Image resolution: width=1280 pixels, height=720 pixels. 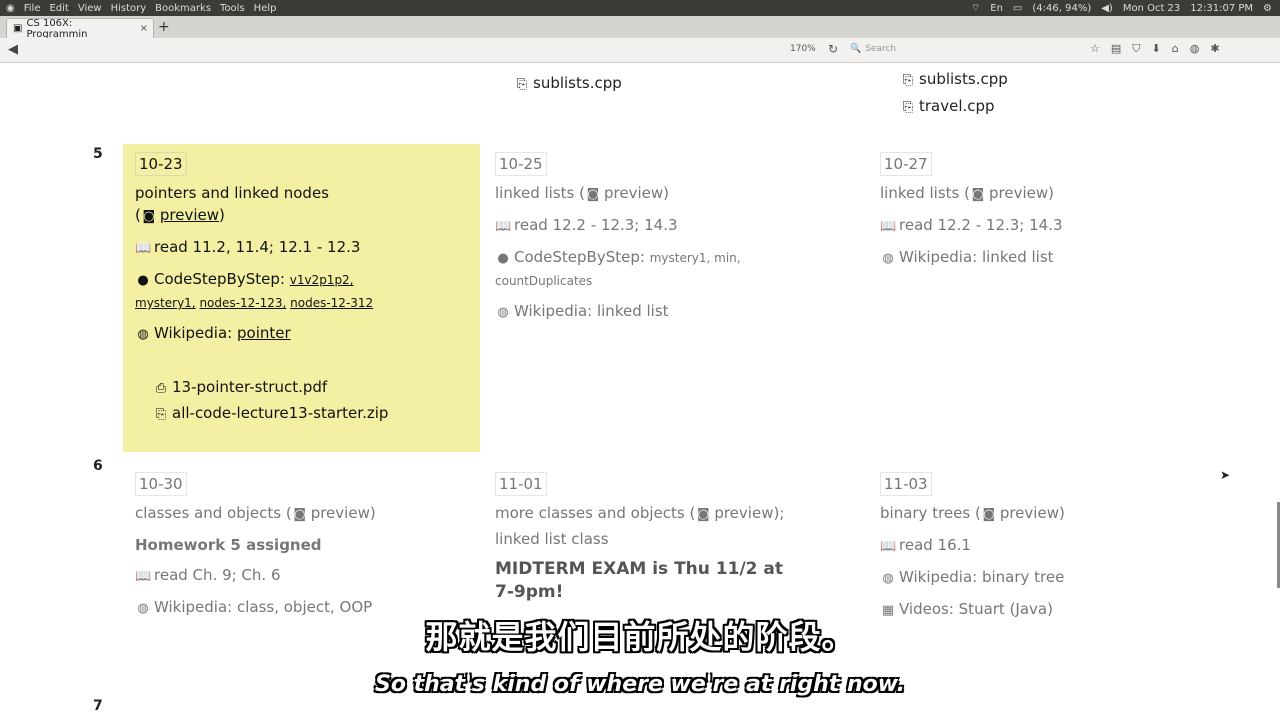 What do you see at coordinates (947, 106) in the screenshot?
I see `file-link: ⎘ travel.cpp` at bounding box center [947, 106].